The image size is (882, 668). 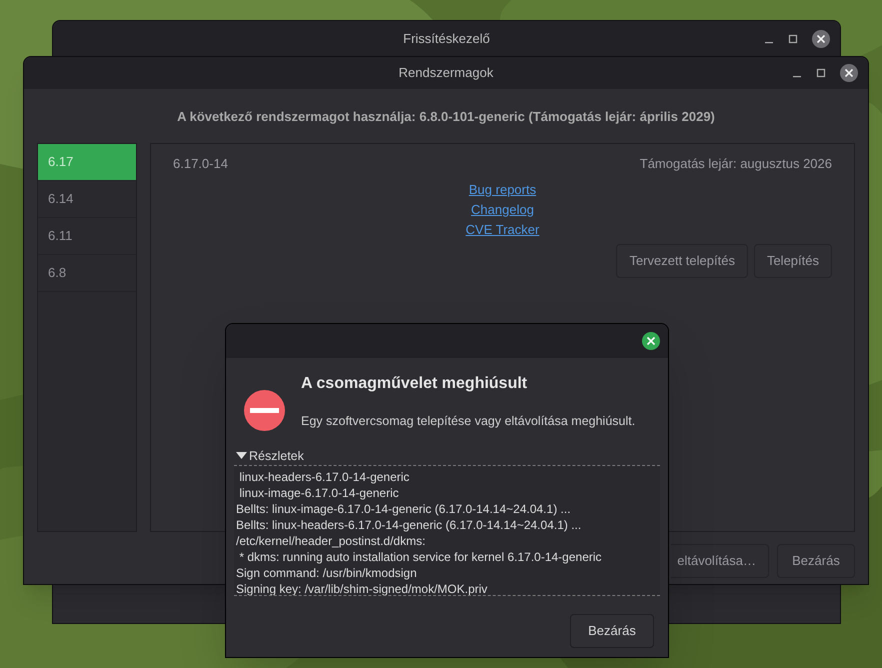 I want to click on window-title: Rendszermagok, so click(x=446, y=73).